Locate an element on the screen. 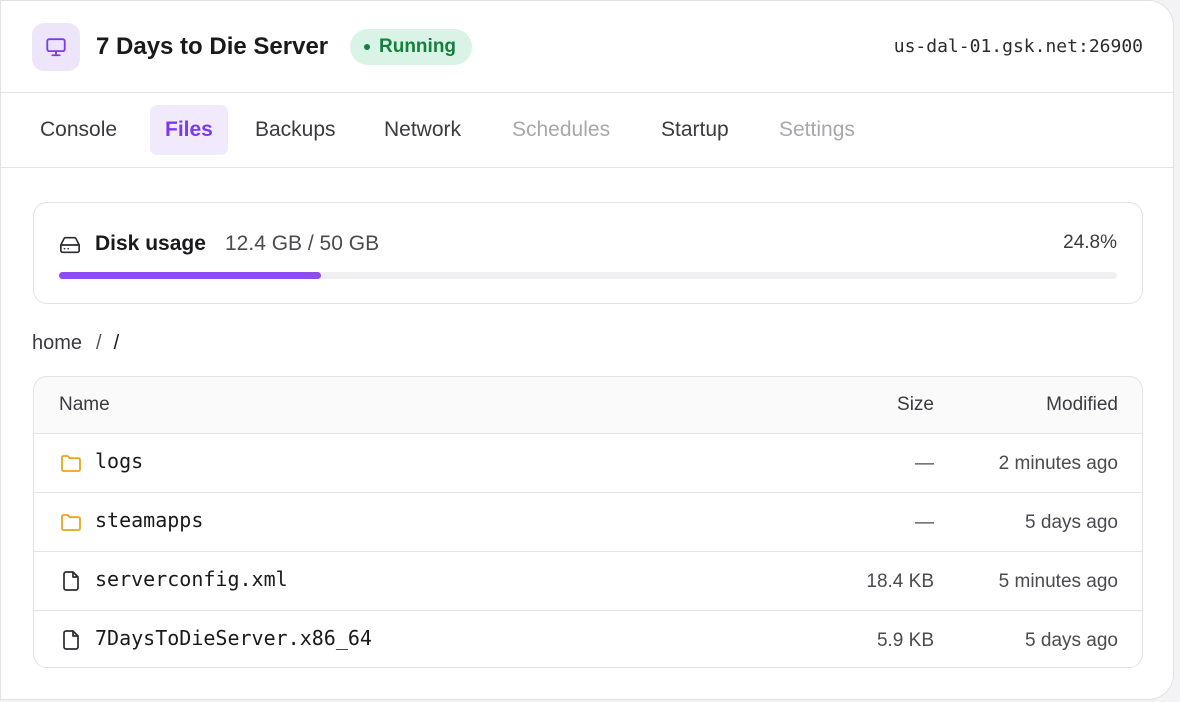 The height and width of the screenshot is (702, 1180). tab-backups: Backups is located at coordinates (295, 130).